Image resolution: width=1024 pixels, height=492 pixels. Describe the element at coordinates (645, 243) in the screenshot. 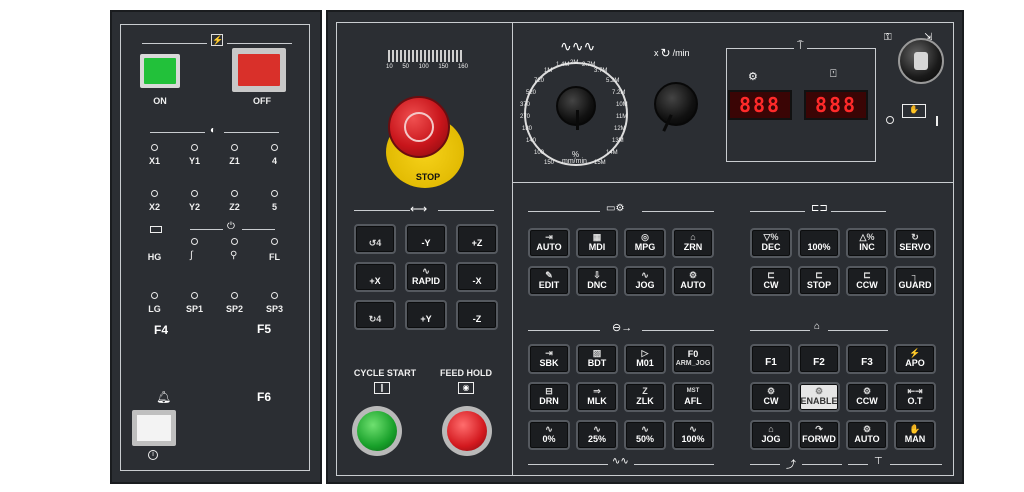

I see `mode-key-mpg: ◎ MPG` at that location.